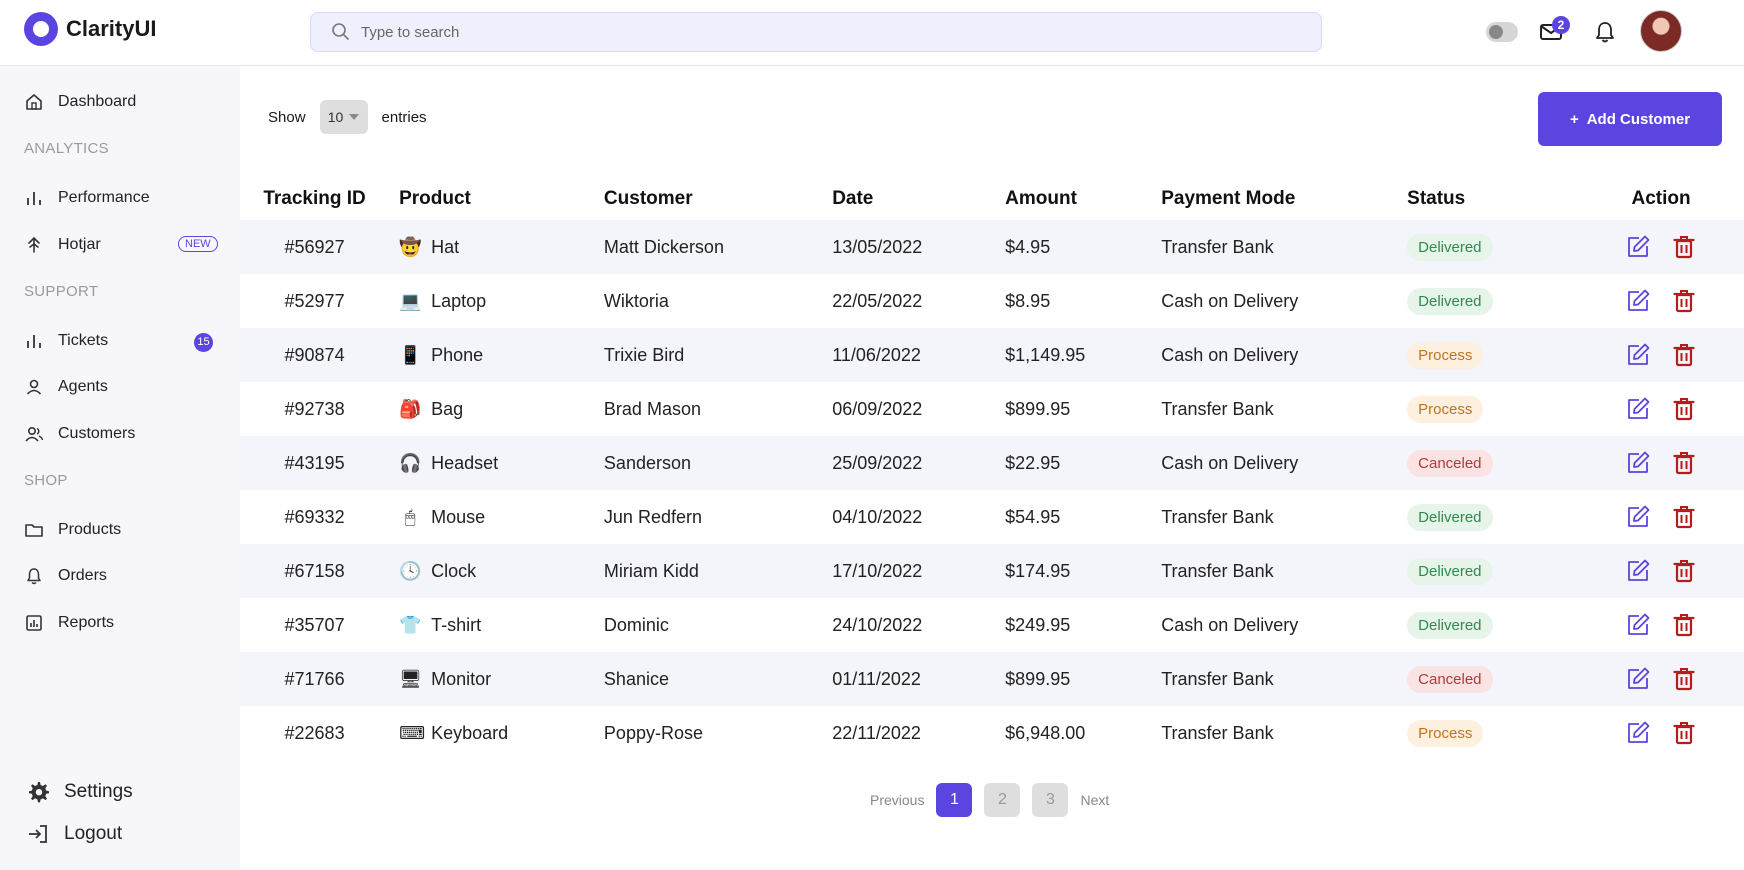  Describe the element at coordinates (496, 517) in the screenshot. I see `product-cell: 🖱 Mouse` at that location.